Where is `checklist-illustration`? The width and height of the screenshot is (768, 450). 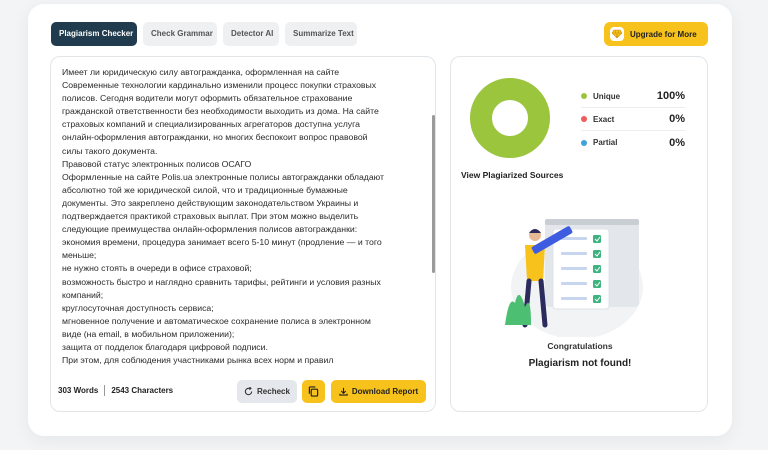
checklist-illustration is located at coordinates (574, 278).